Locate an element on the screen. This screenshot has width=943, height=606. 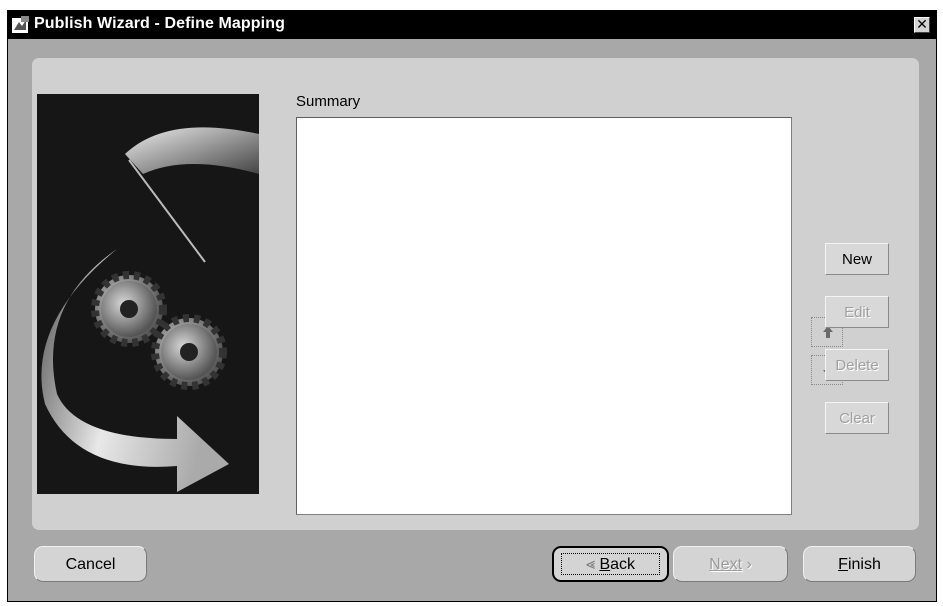
finish-mnemonic: F is located at coordinates (843, 564).